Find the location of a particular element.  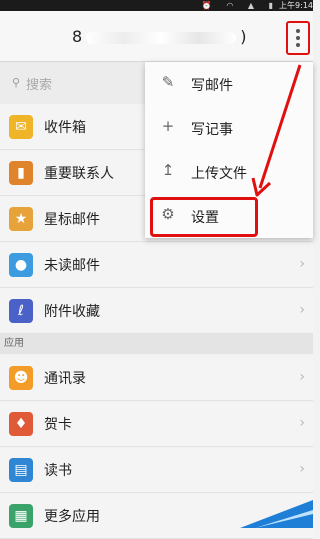

folder-label: 收件箱 is located at coordinates (65, 128).